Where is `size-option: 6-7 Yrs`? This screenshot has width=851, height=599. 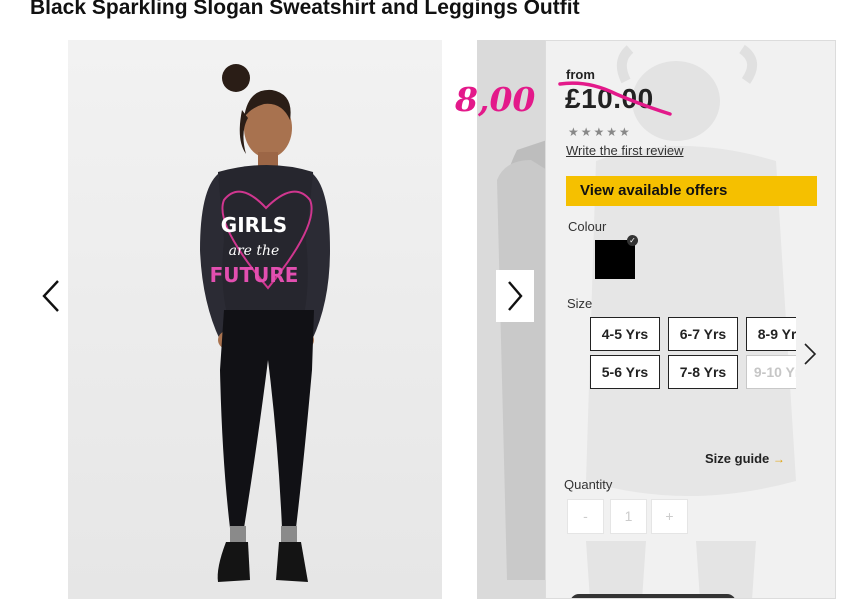
size-option: 6-7 Yrs is located at coordinates (703, 334).